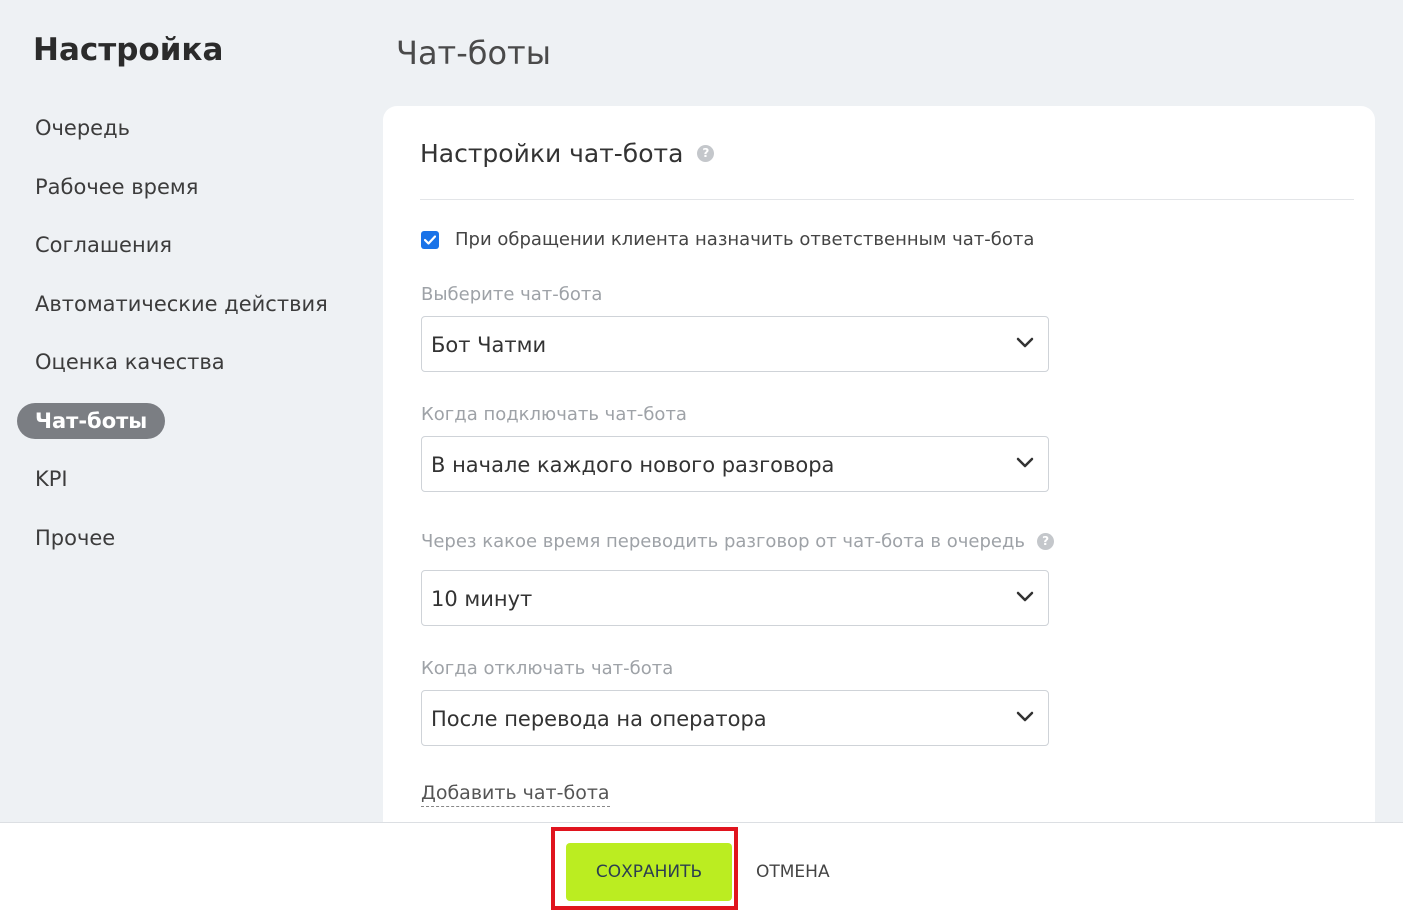 This screenshot has width=1403, height=918. What do you see at coordinates (649, 872) in the screenshot?
I see `save-button: СОХРАНИТЬ` at bounding box center [649, 872].